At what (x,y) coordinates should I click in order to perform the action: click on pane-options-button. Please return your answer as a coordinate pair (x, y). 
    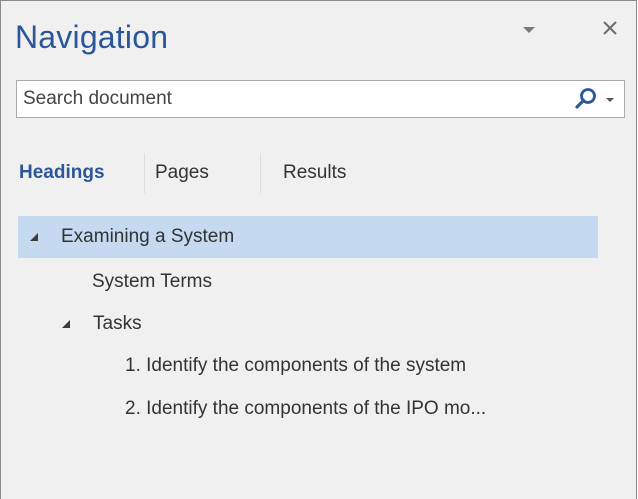
    Looking at the image, I should click on (529, 34).